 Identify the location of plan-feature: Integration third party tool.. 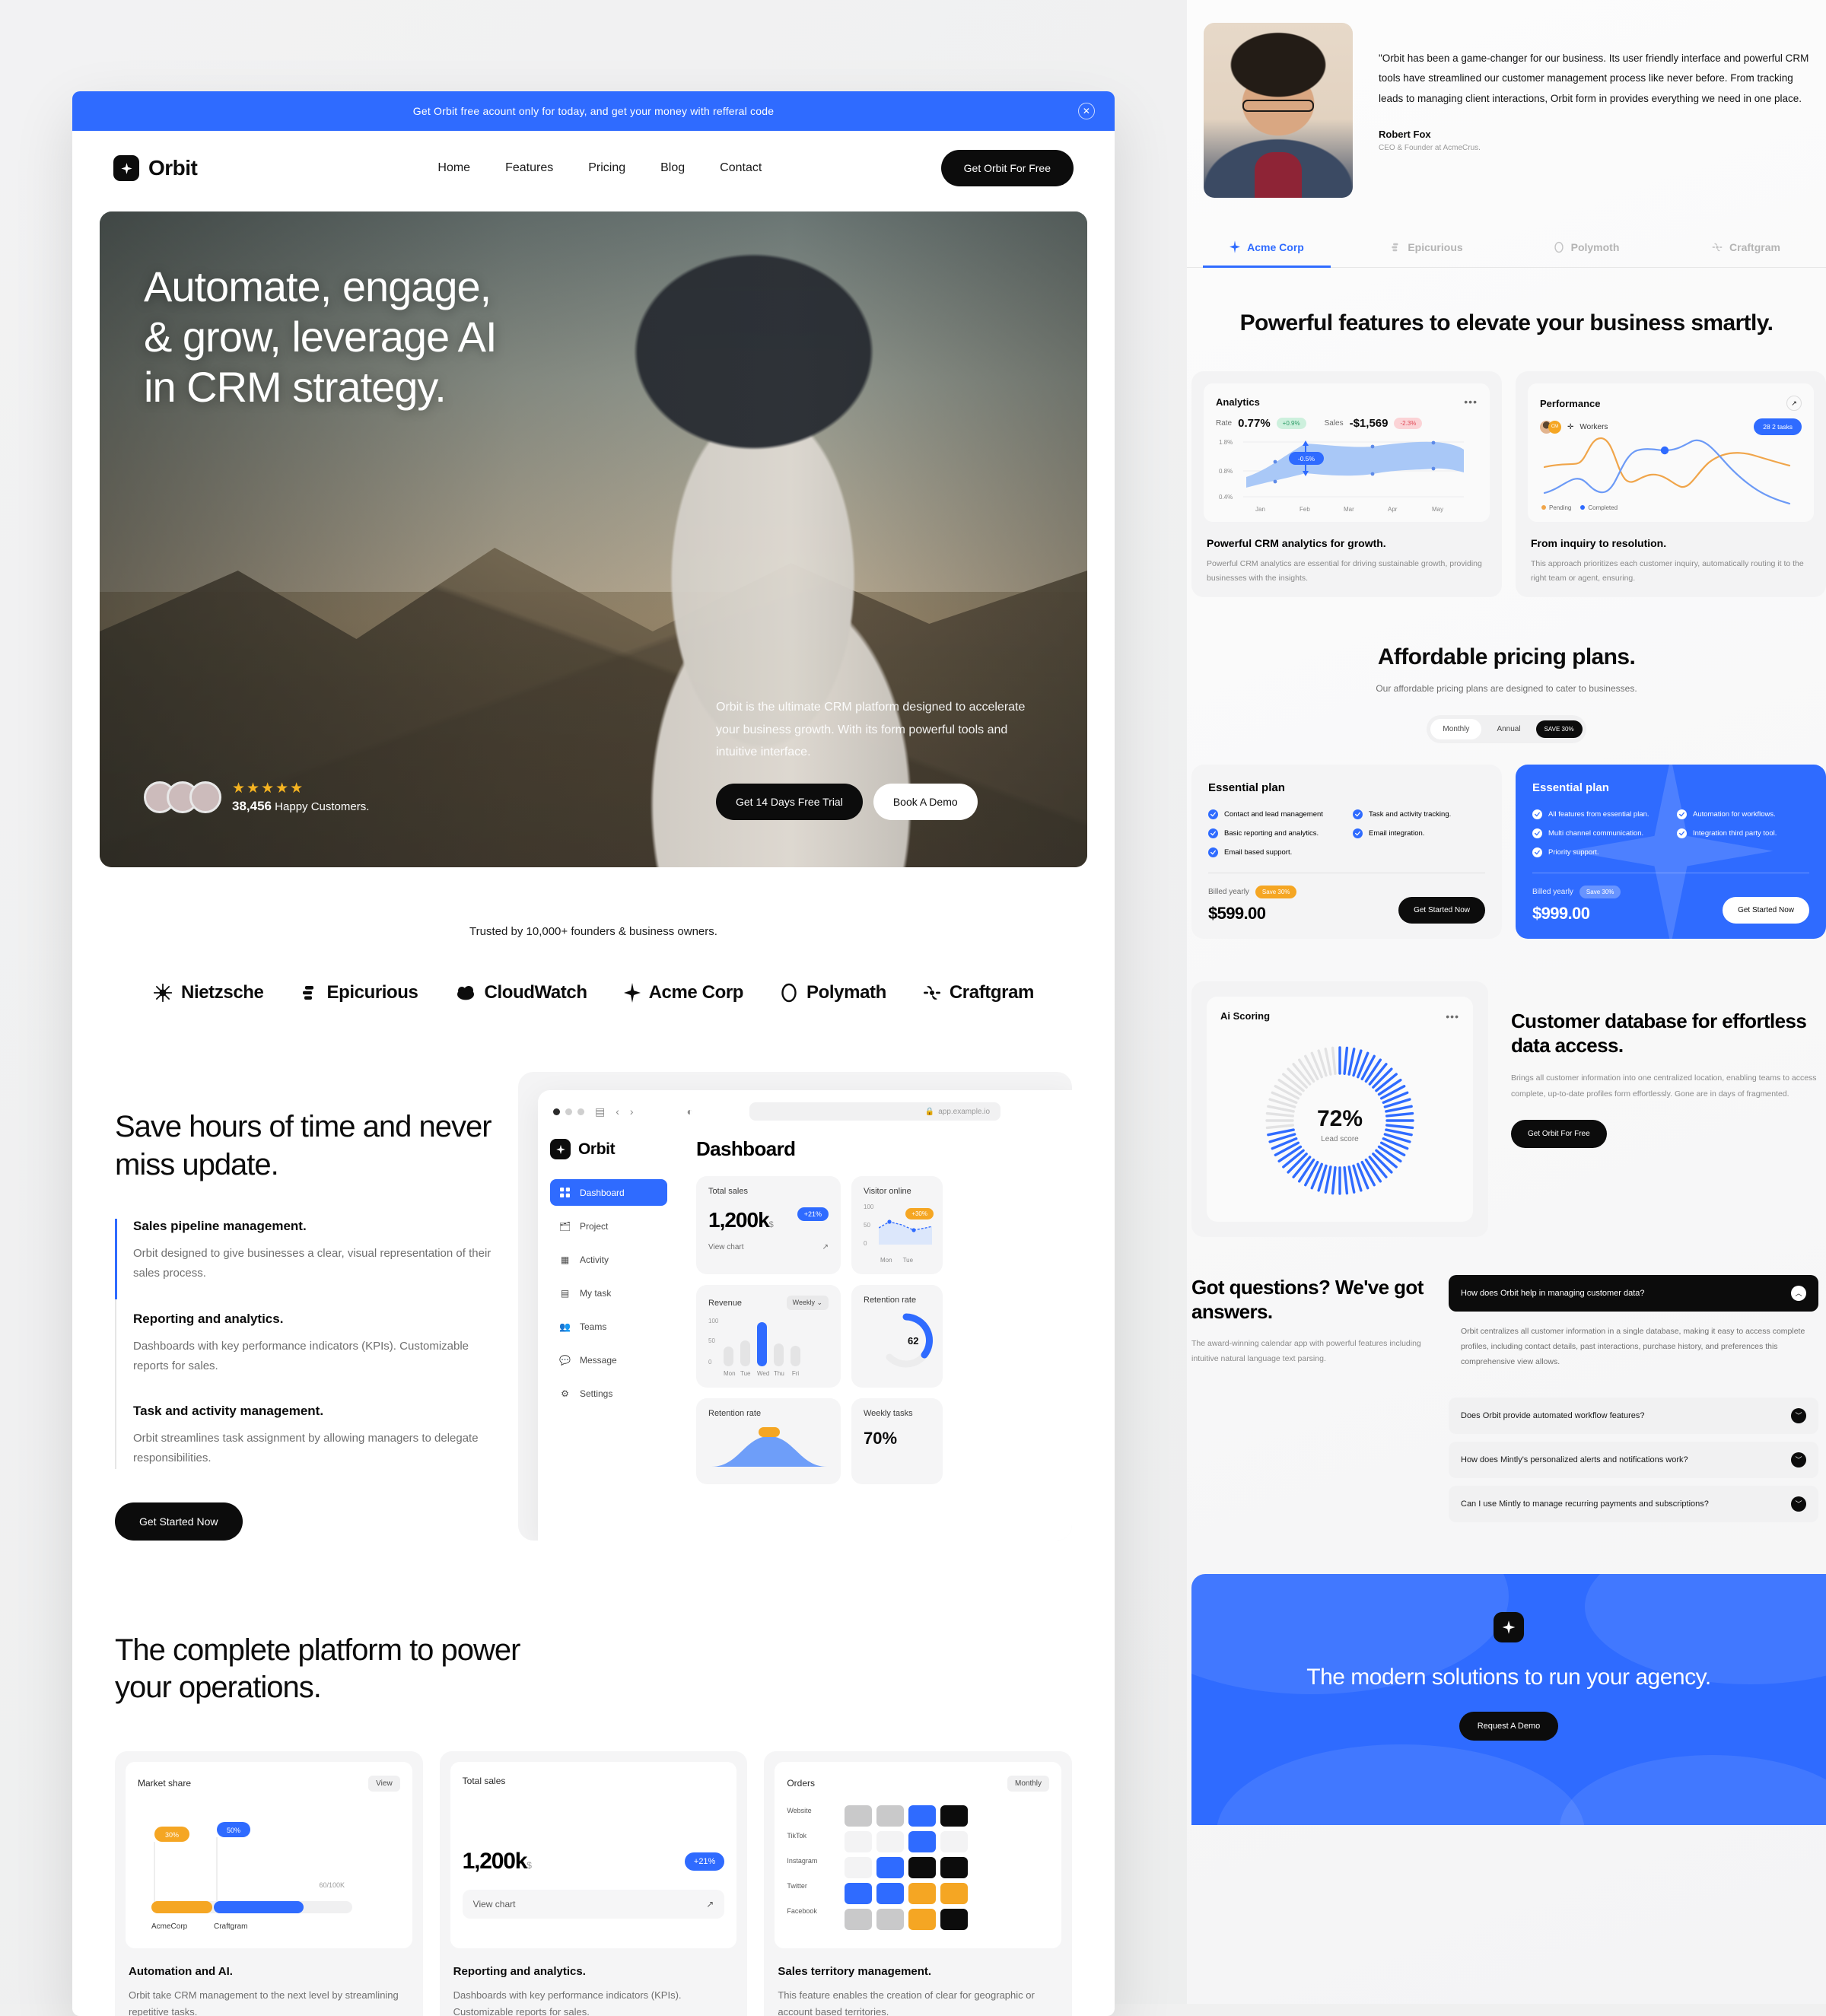
(1743, 833).